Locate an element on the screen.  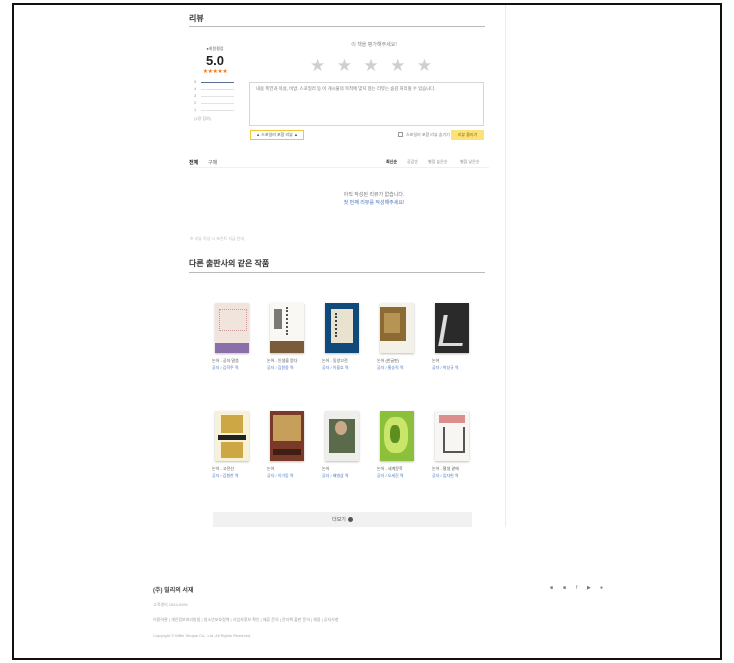
avg-rating-label: ●회원평점 is located at coordinates (215, 48).